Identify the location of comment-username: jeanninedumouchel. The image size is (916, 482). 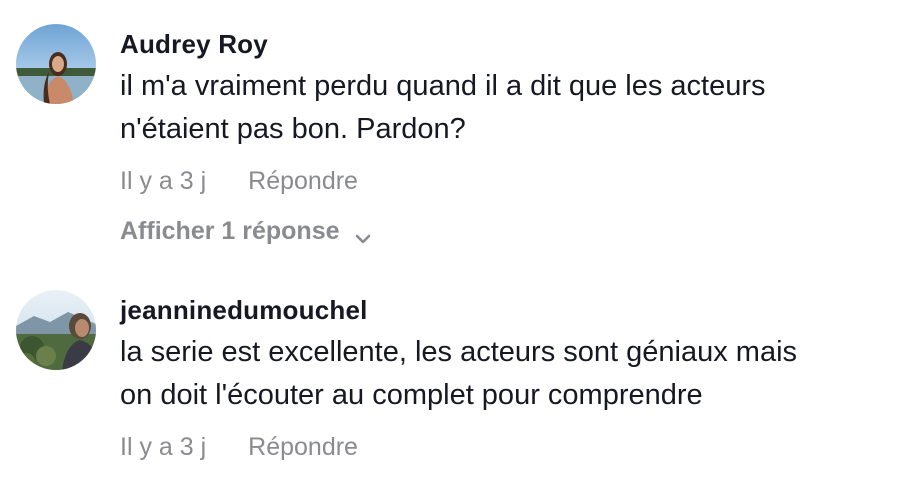
(513, 310).